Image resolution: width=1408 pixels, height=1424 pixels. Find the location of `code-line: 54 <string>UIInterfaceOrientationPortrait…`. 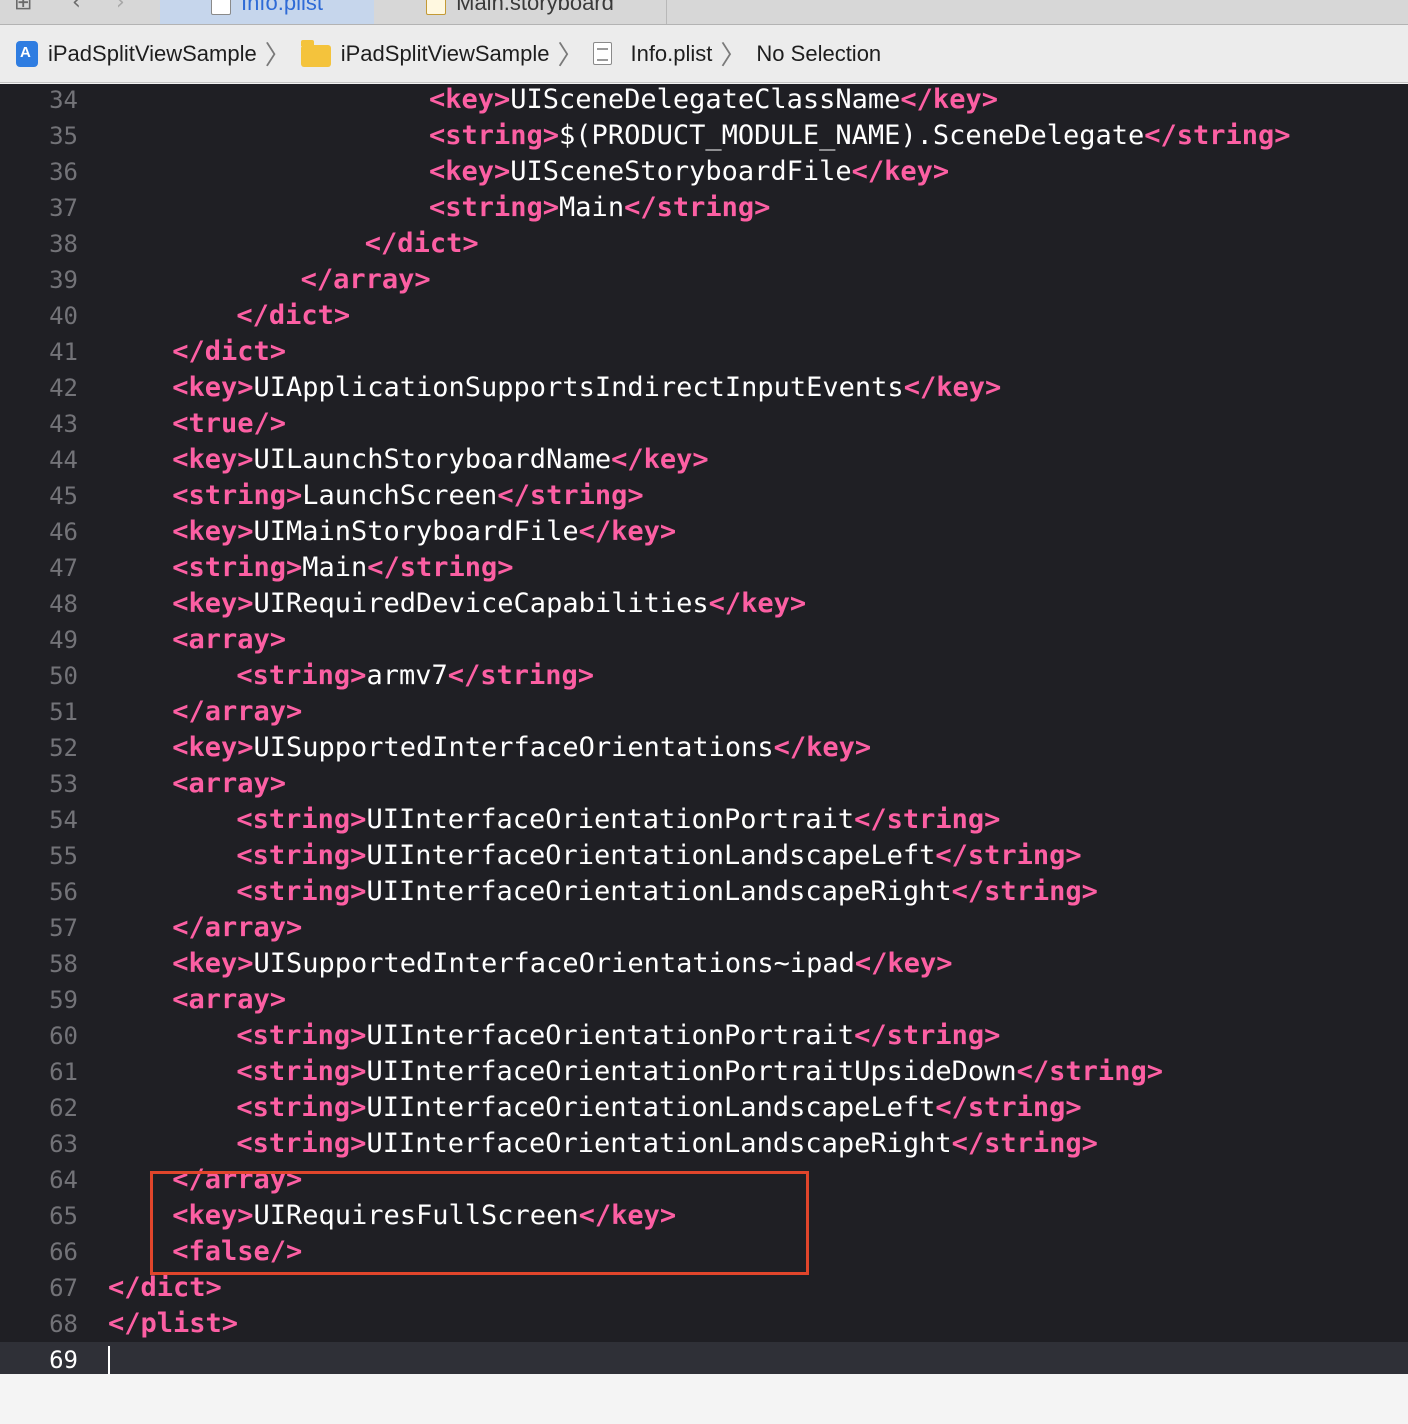

code-line: 54 <string>UIInterfaceOrientationPortrait… is located at coordinates (704, 820).